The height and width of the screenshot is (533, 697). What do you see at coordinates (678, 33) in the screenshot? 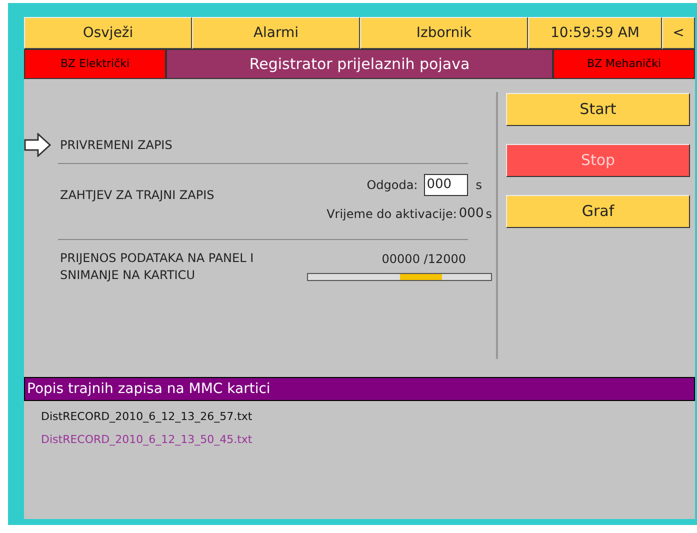
I see `back-button: <` at bounding box center [678, 33].